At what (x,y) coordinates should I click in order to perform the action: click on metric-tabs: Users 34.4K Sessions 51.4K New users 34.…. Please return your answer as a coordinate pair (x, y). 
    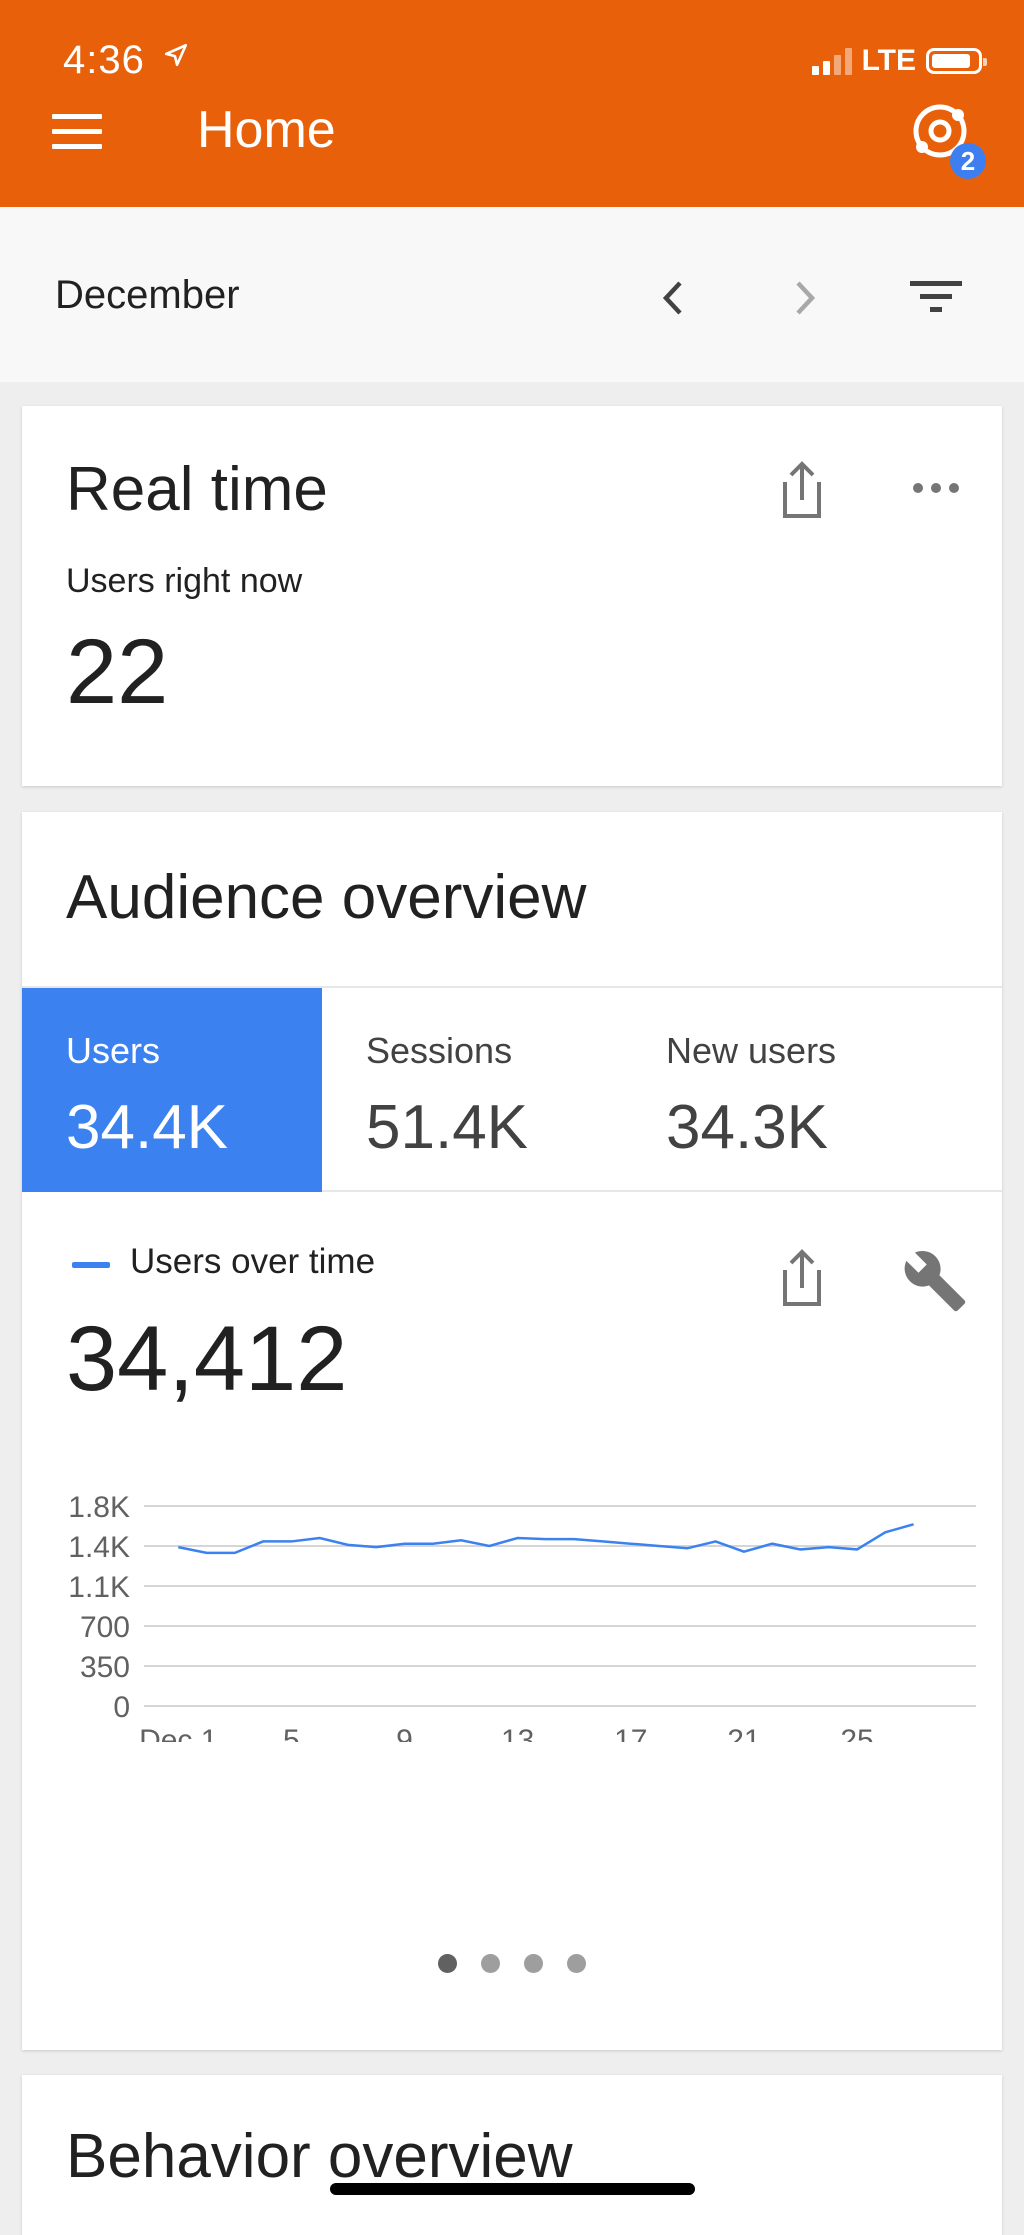
    Looking at the image, I should click on (512, 1089).